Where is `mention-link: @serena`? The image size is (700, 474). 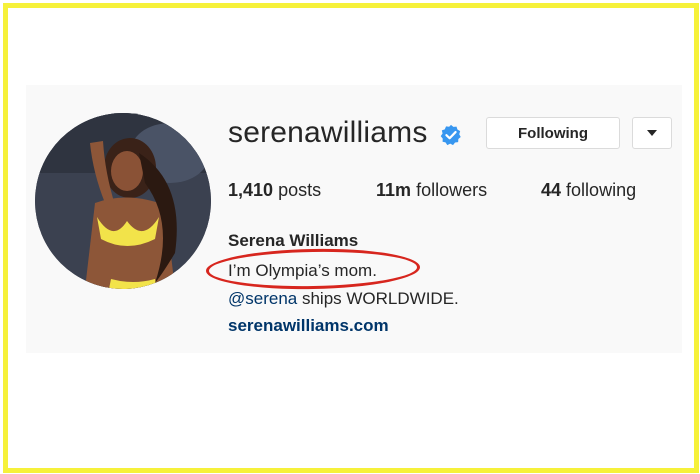
mention-link: @serena is located at coordinates (262, 298).